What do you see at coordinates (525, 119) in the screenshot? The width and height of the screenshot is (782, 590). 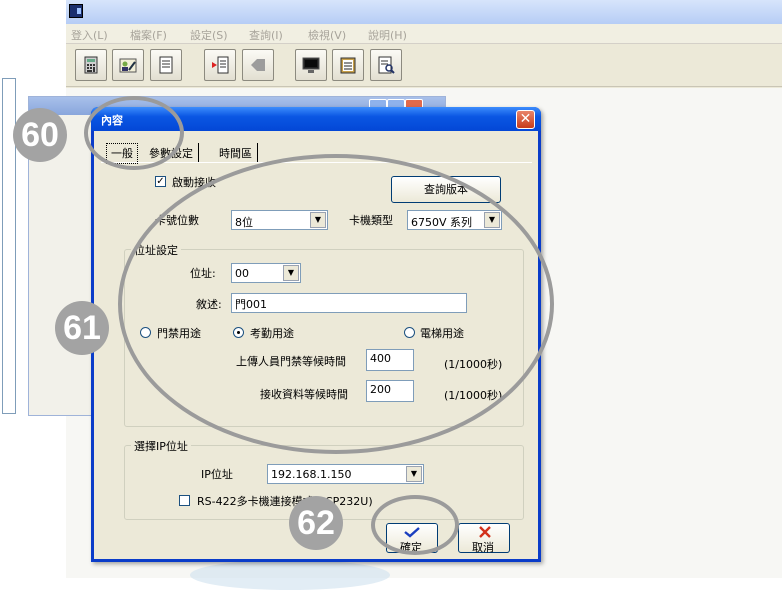 I see `dialog-close-button: ✕` at bounding box center [525, 119].